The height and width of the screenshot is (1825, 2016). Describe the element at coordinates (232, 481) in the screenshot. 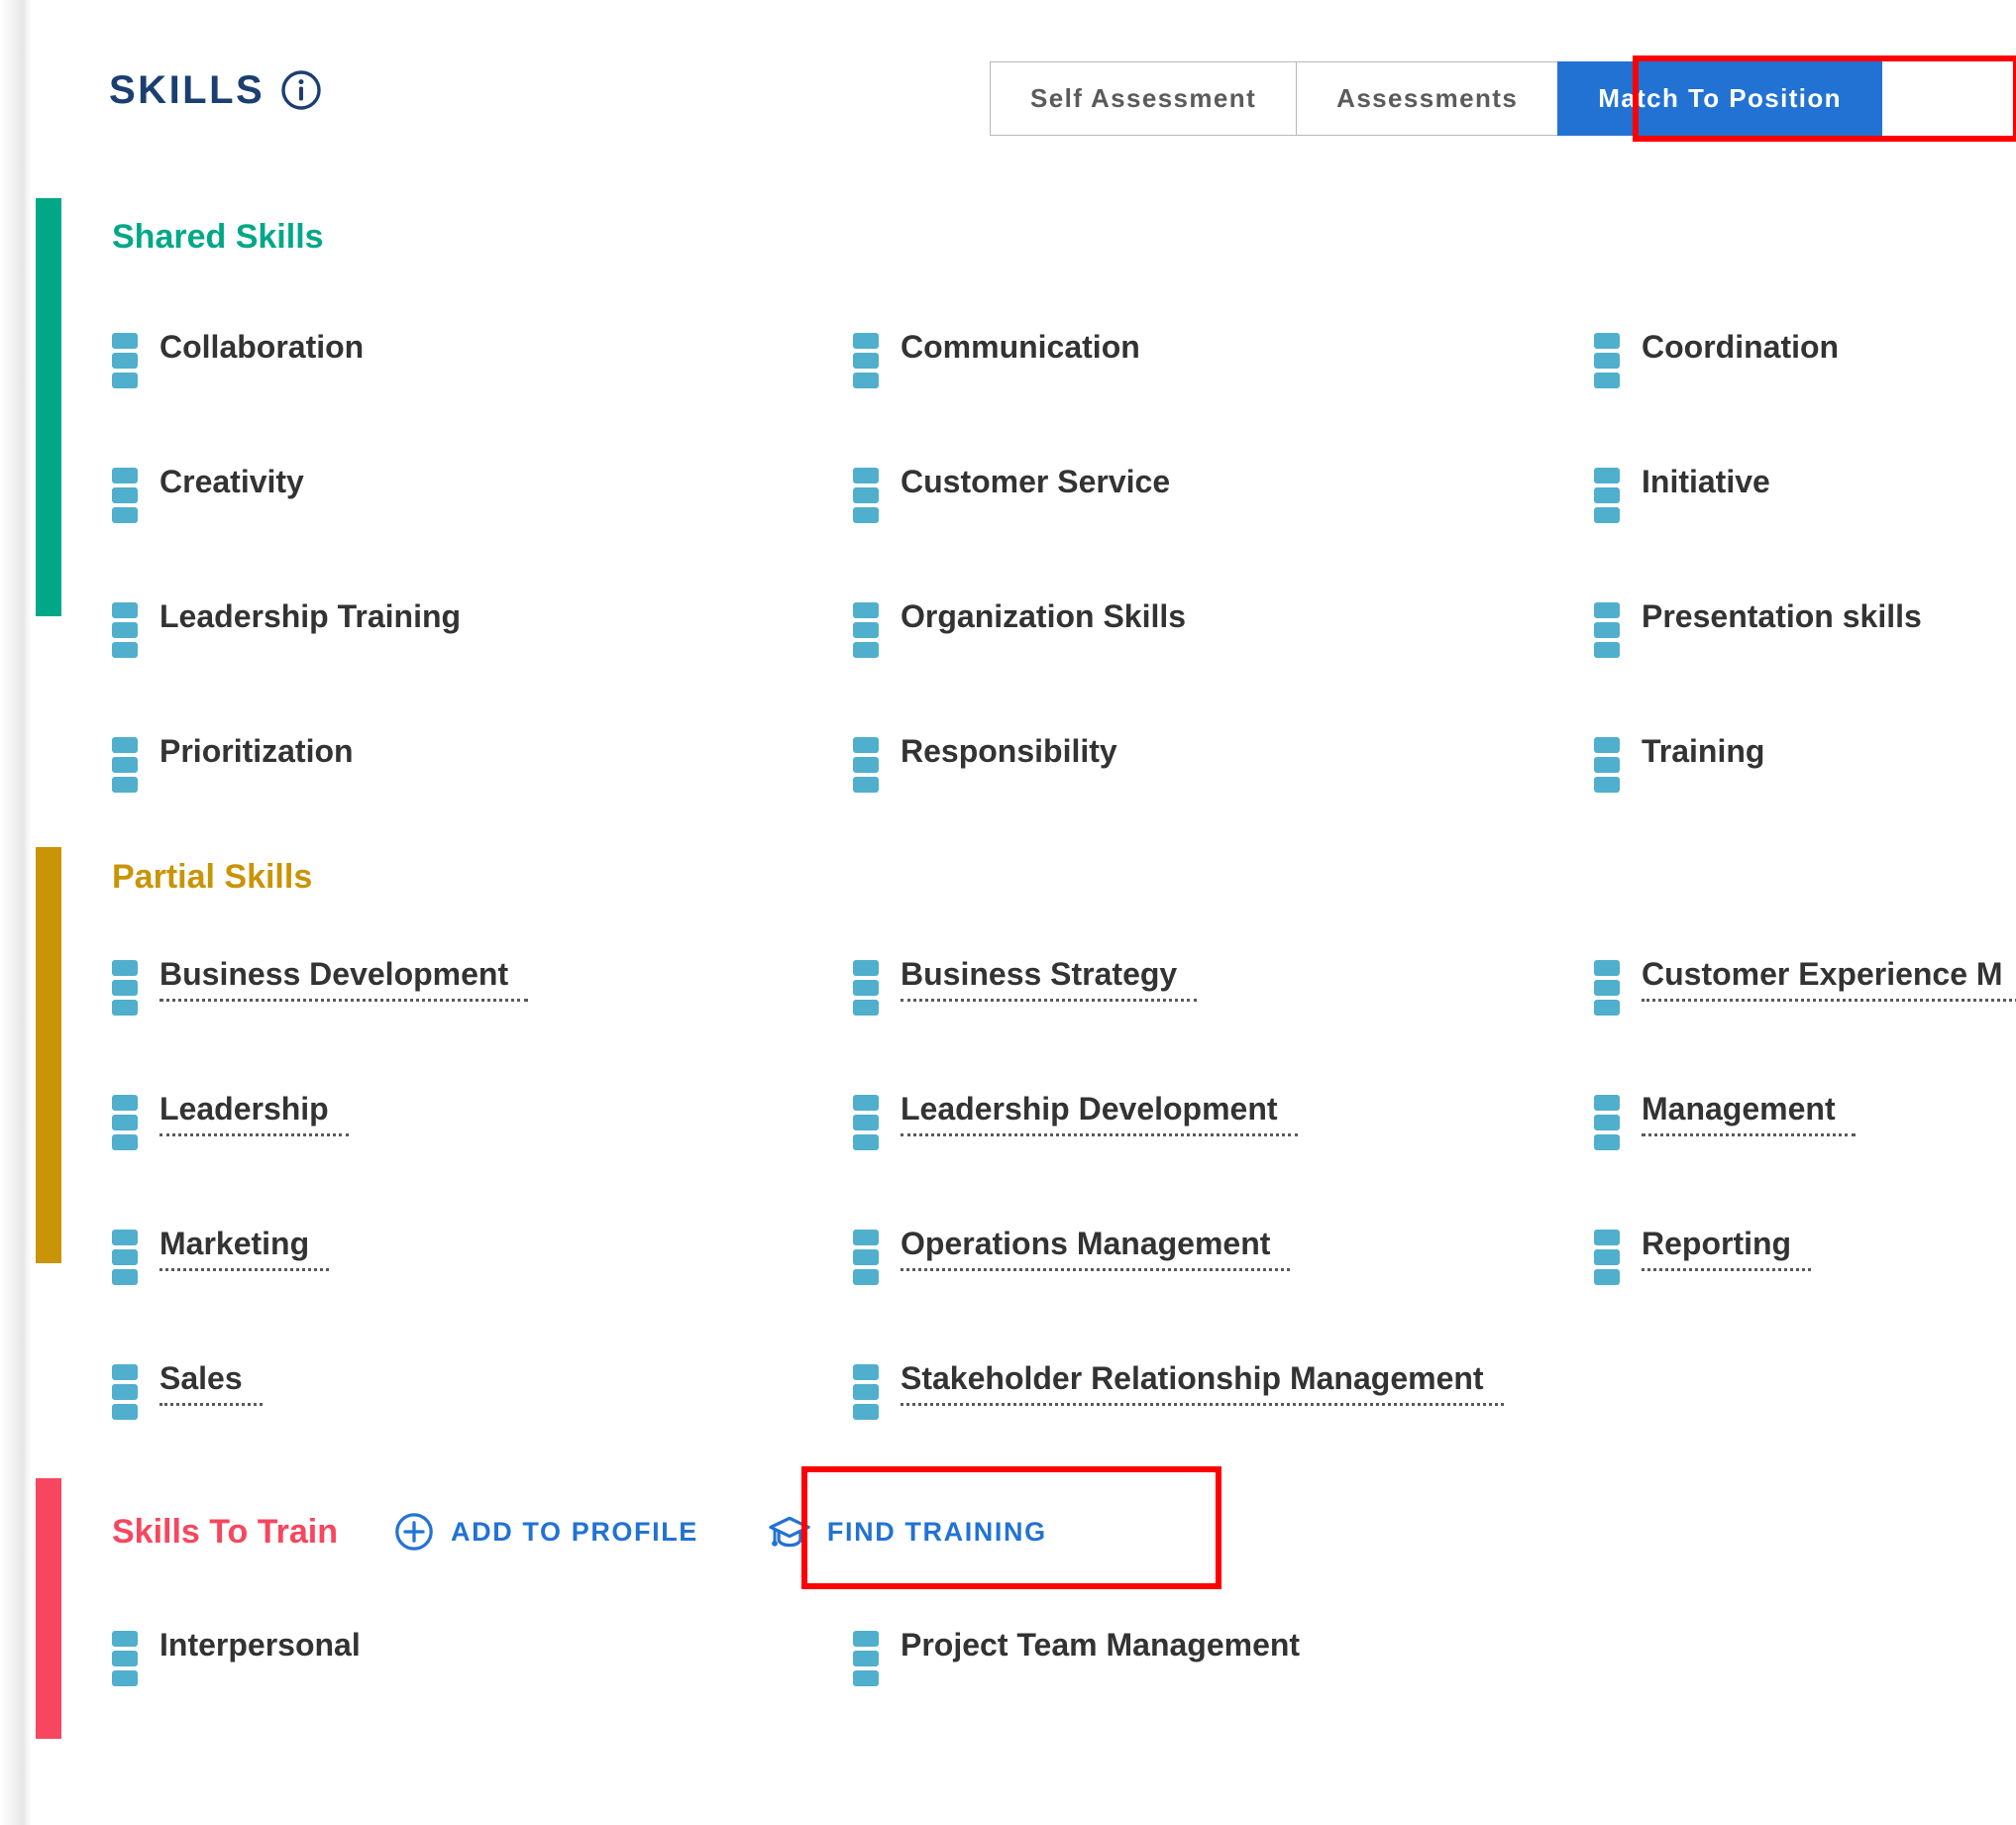

I see `skill-label: Creativity` at that location.